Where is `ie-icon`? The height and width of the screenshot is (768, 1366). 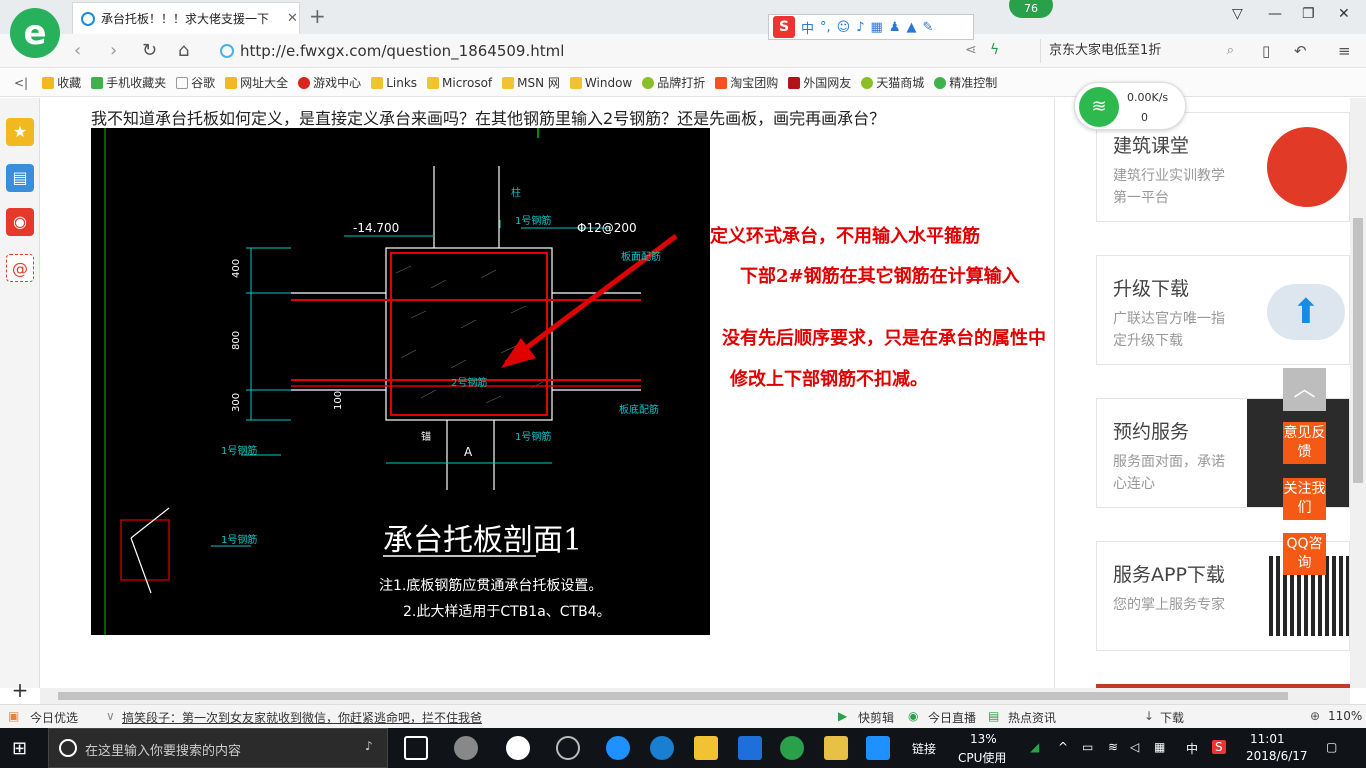 ie-icon is located at coordinates (662, 748).